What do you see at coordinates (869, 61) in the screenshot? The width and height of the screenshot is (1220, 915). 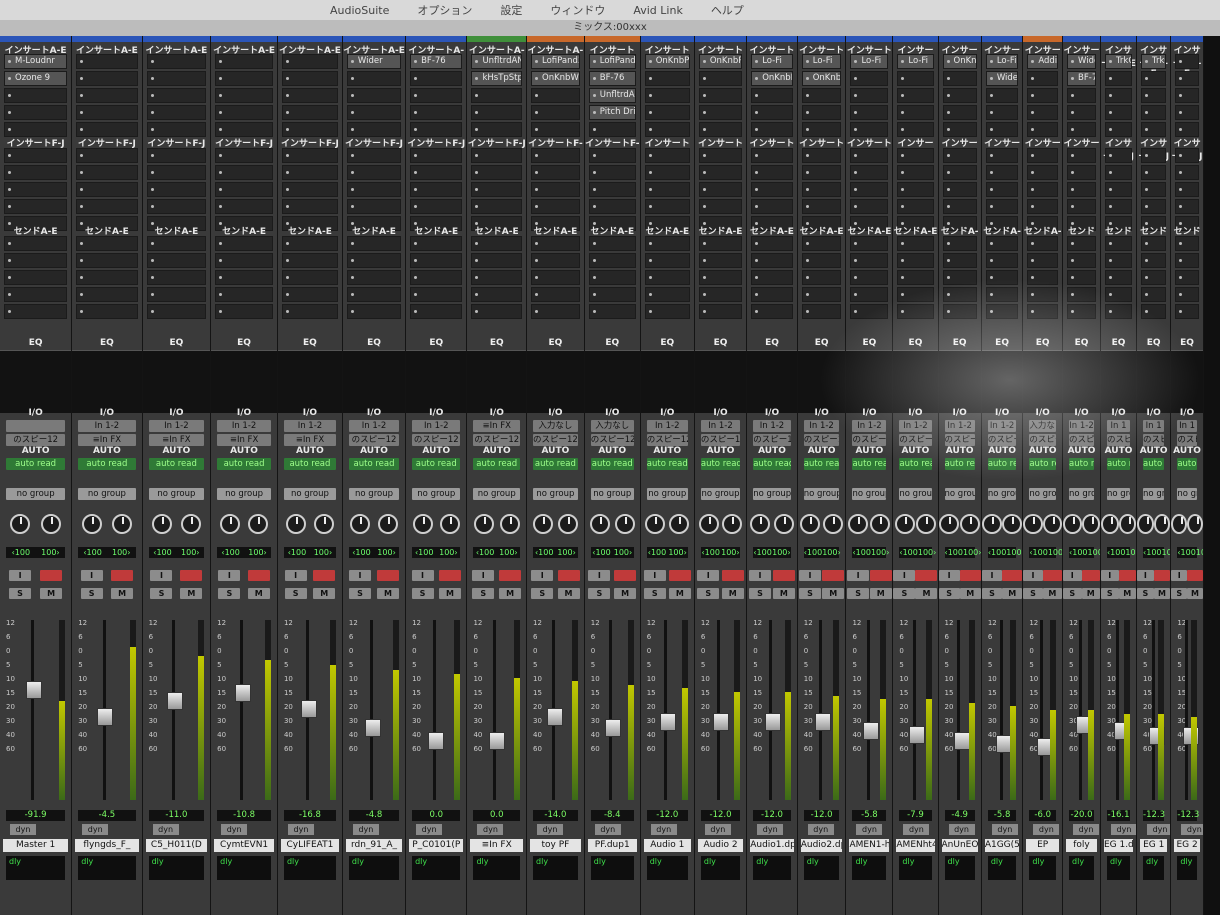 I see `insert-slot: Lo-Fi` at bounding box center [869, 61].